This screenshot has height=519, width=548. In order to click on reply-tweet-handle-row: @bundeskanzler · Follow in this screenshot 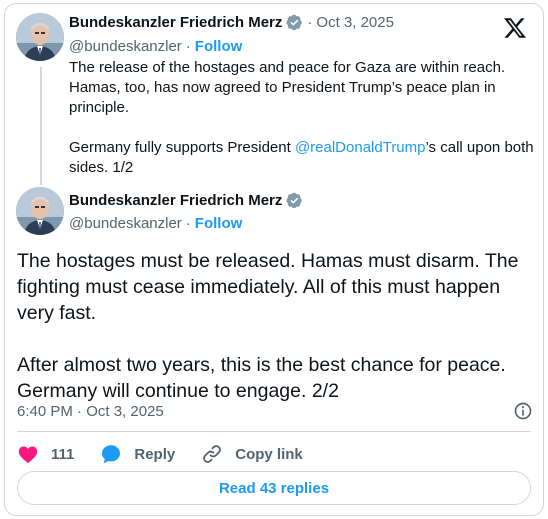, I will do `click(155, 46)`.